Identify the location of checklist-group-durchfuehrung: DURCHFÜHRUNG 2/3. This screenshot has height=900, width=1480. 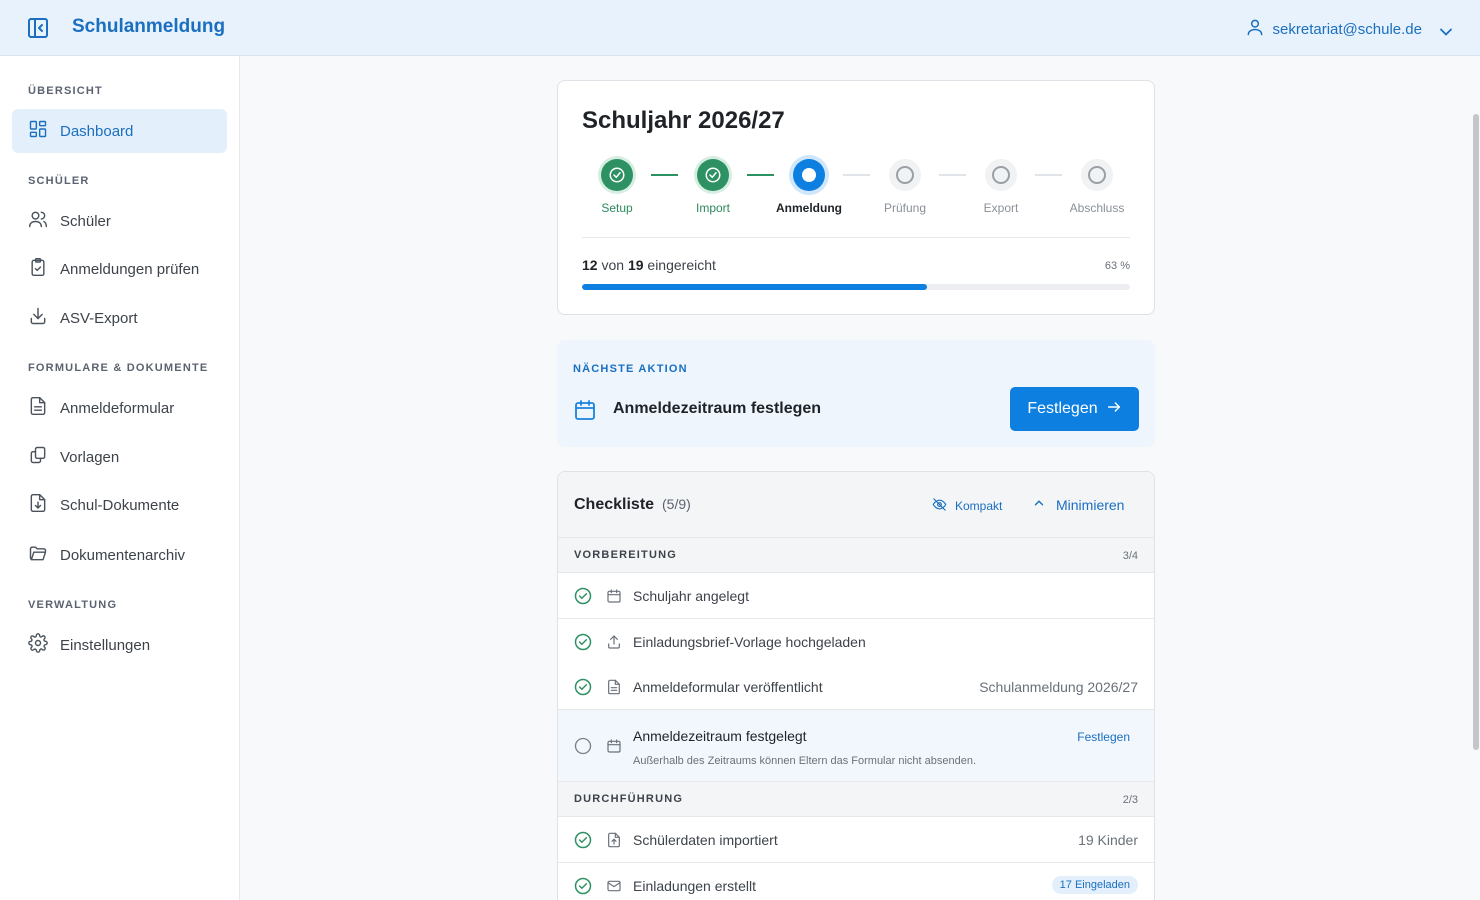
(856, 799).